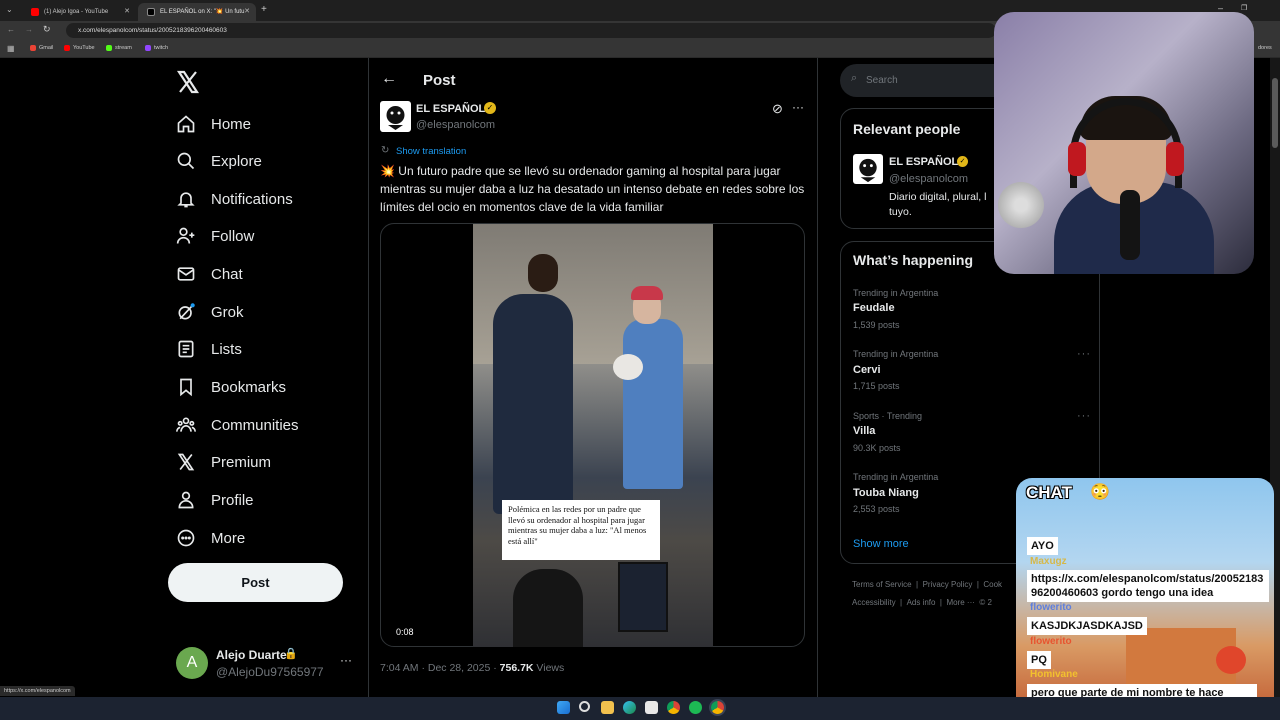 The height and width of the screenshot is (720, 1280). What do you see at coordinates (882, 80) in the screenshot?
I see `search-input: Search` at bounding box center [882, 80].